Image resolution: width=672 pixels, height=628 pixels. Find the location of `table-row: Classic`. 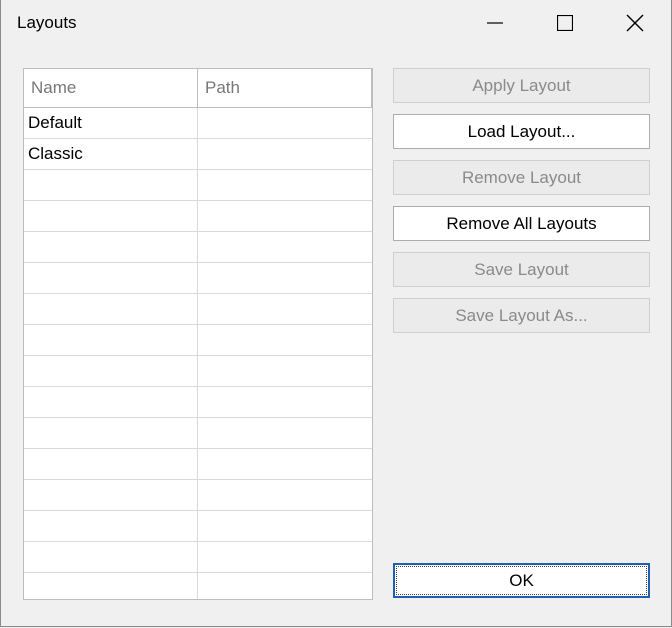

table-row: Classic is located at coordinates (198, 154).